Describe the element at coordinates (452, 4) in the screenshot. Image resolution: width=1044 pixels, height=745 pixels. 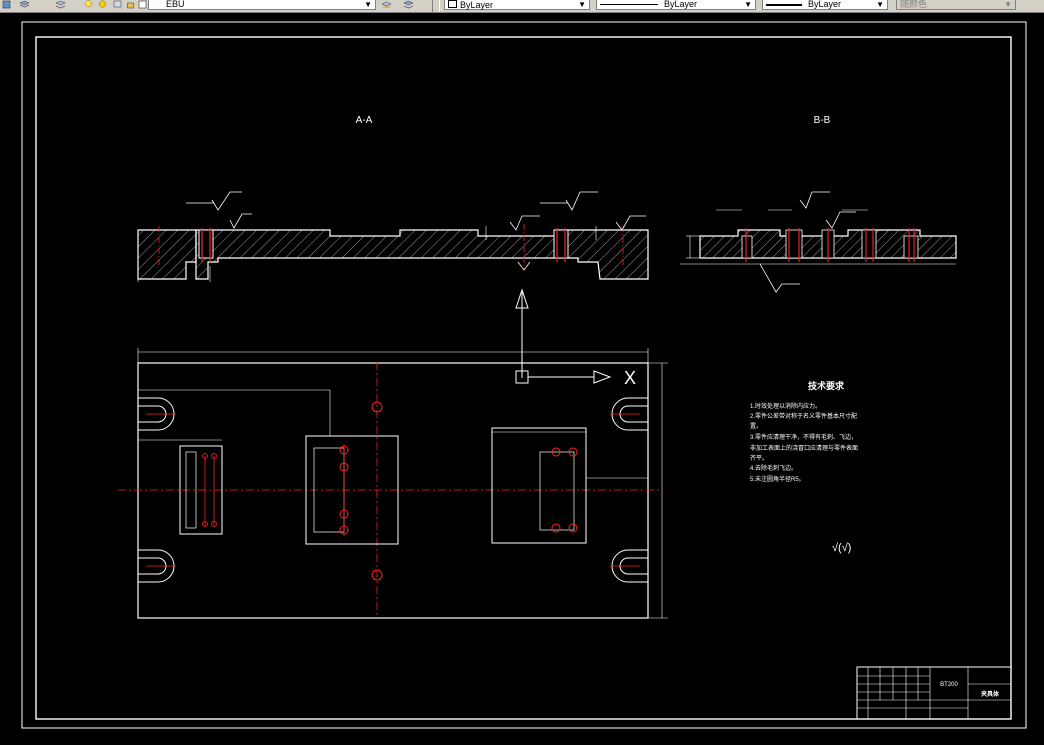
I see `color-swatch-icon` at that location.